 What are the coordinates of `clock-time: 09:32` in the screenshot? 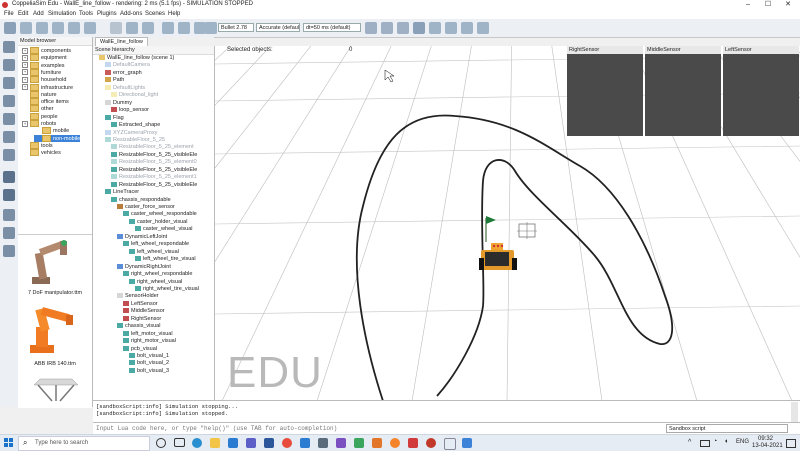 It's located at (765, 439).